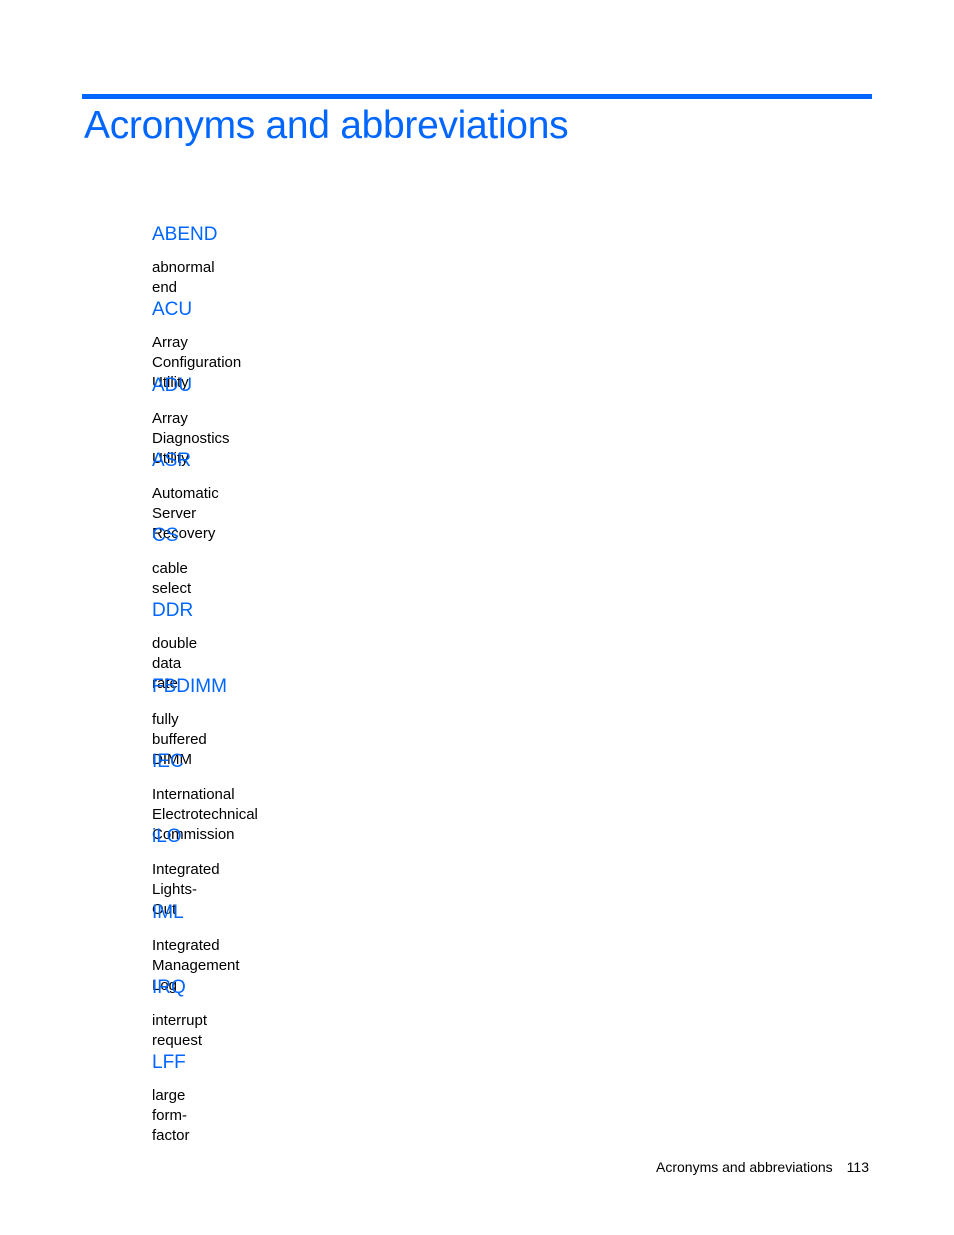 Image resolution: width=954 pixels, height=1235 pixels. I want to click on acronym-definition: cable select, so click(172, 579).